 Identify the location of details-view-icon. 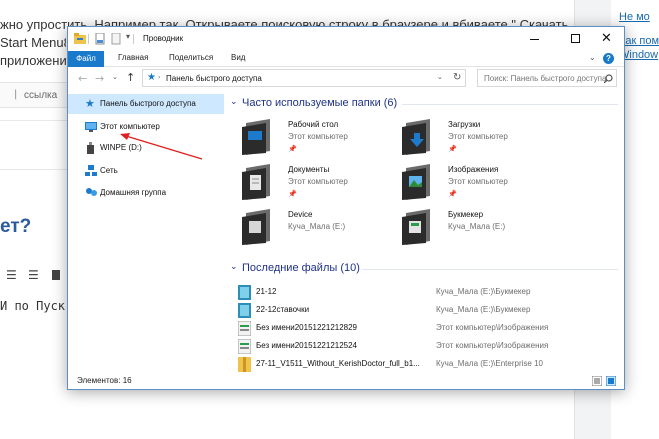
(597, 381).